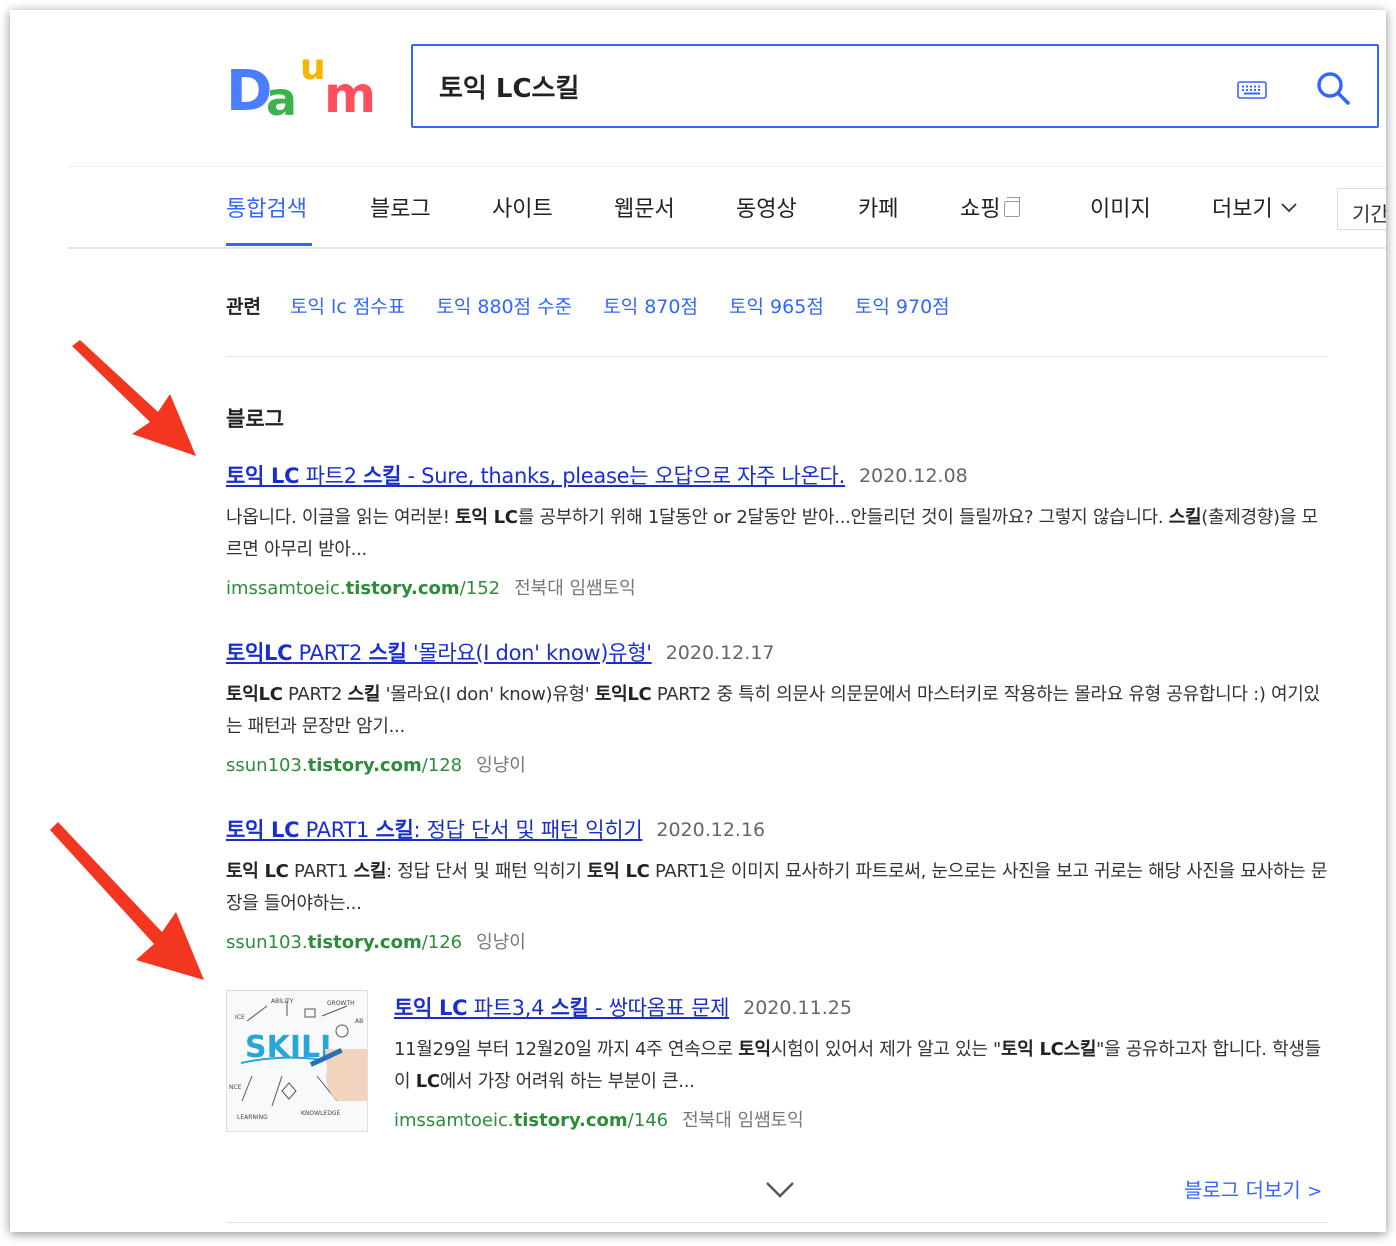 Image resolution: width=1396 pixels, height=1246 pixels. What do you see at coordinates (320, 1113) in the screenshot?
I see `thumb-word-knowledge: KNOWLEDGE` at bounding box center [320, 1113].